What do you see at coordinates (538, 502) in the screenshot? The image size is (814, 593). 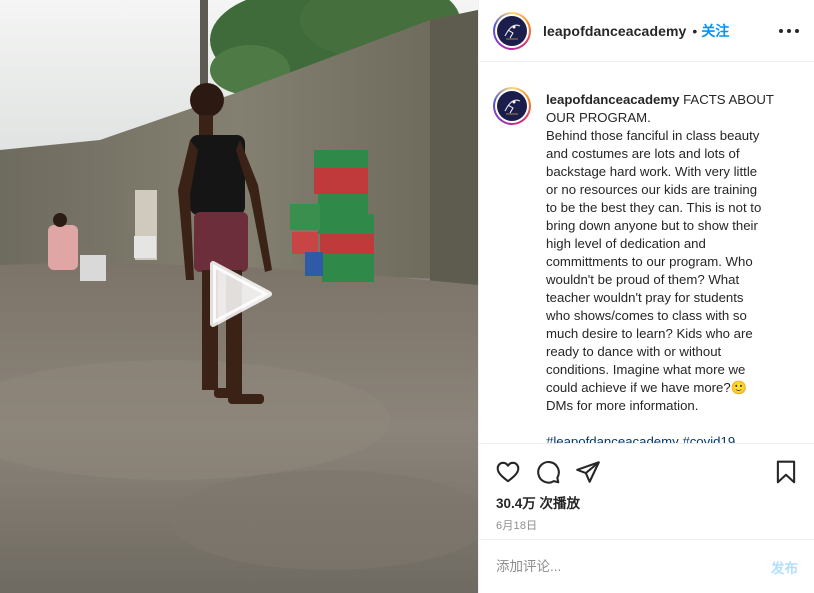 I see `view-count: 30.4万 次播放` at bounding box center [538, 502].